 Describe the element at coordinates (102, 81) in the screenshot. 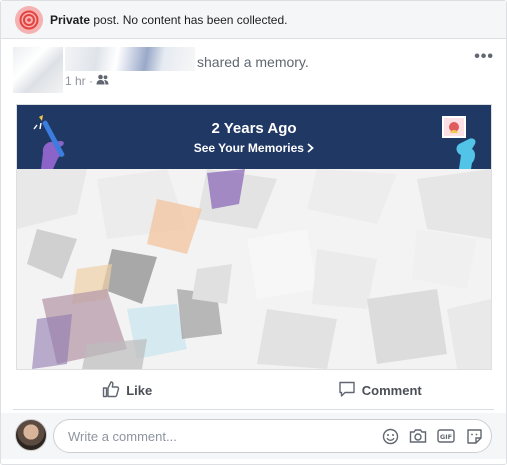

I see `friends-icon` at that location.